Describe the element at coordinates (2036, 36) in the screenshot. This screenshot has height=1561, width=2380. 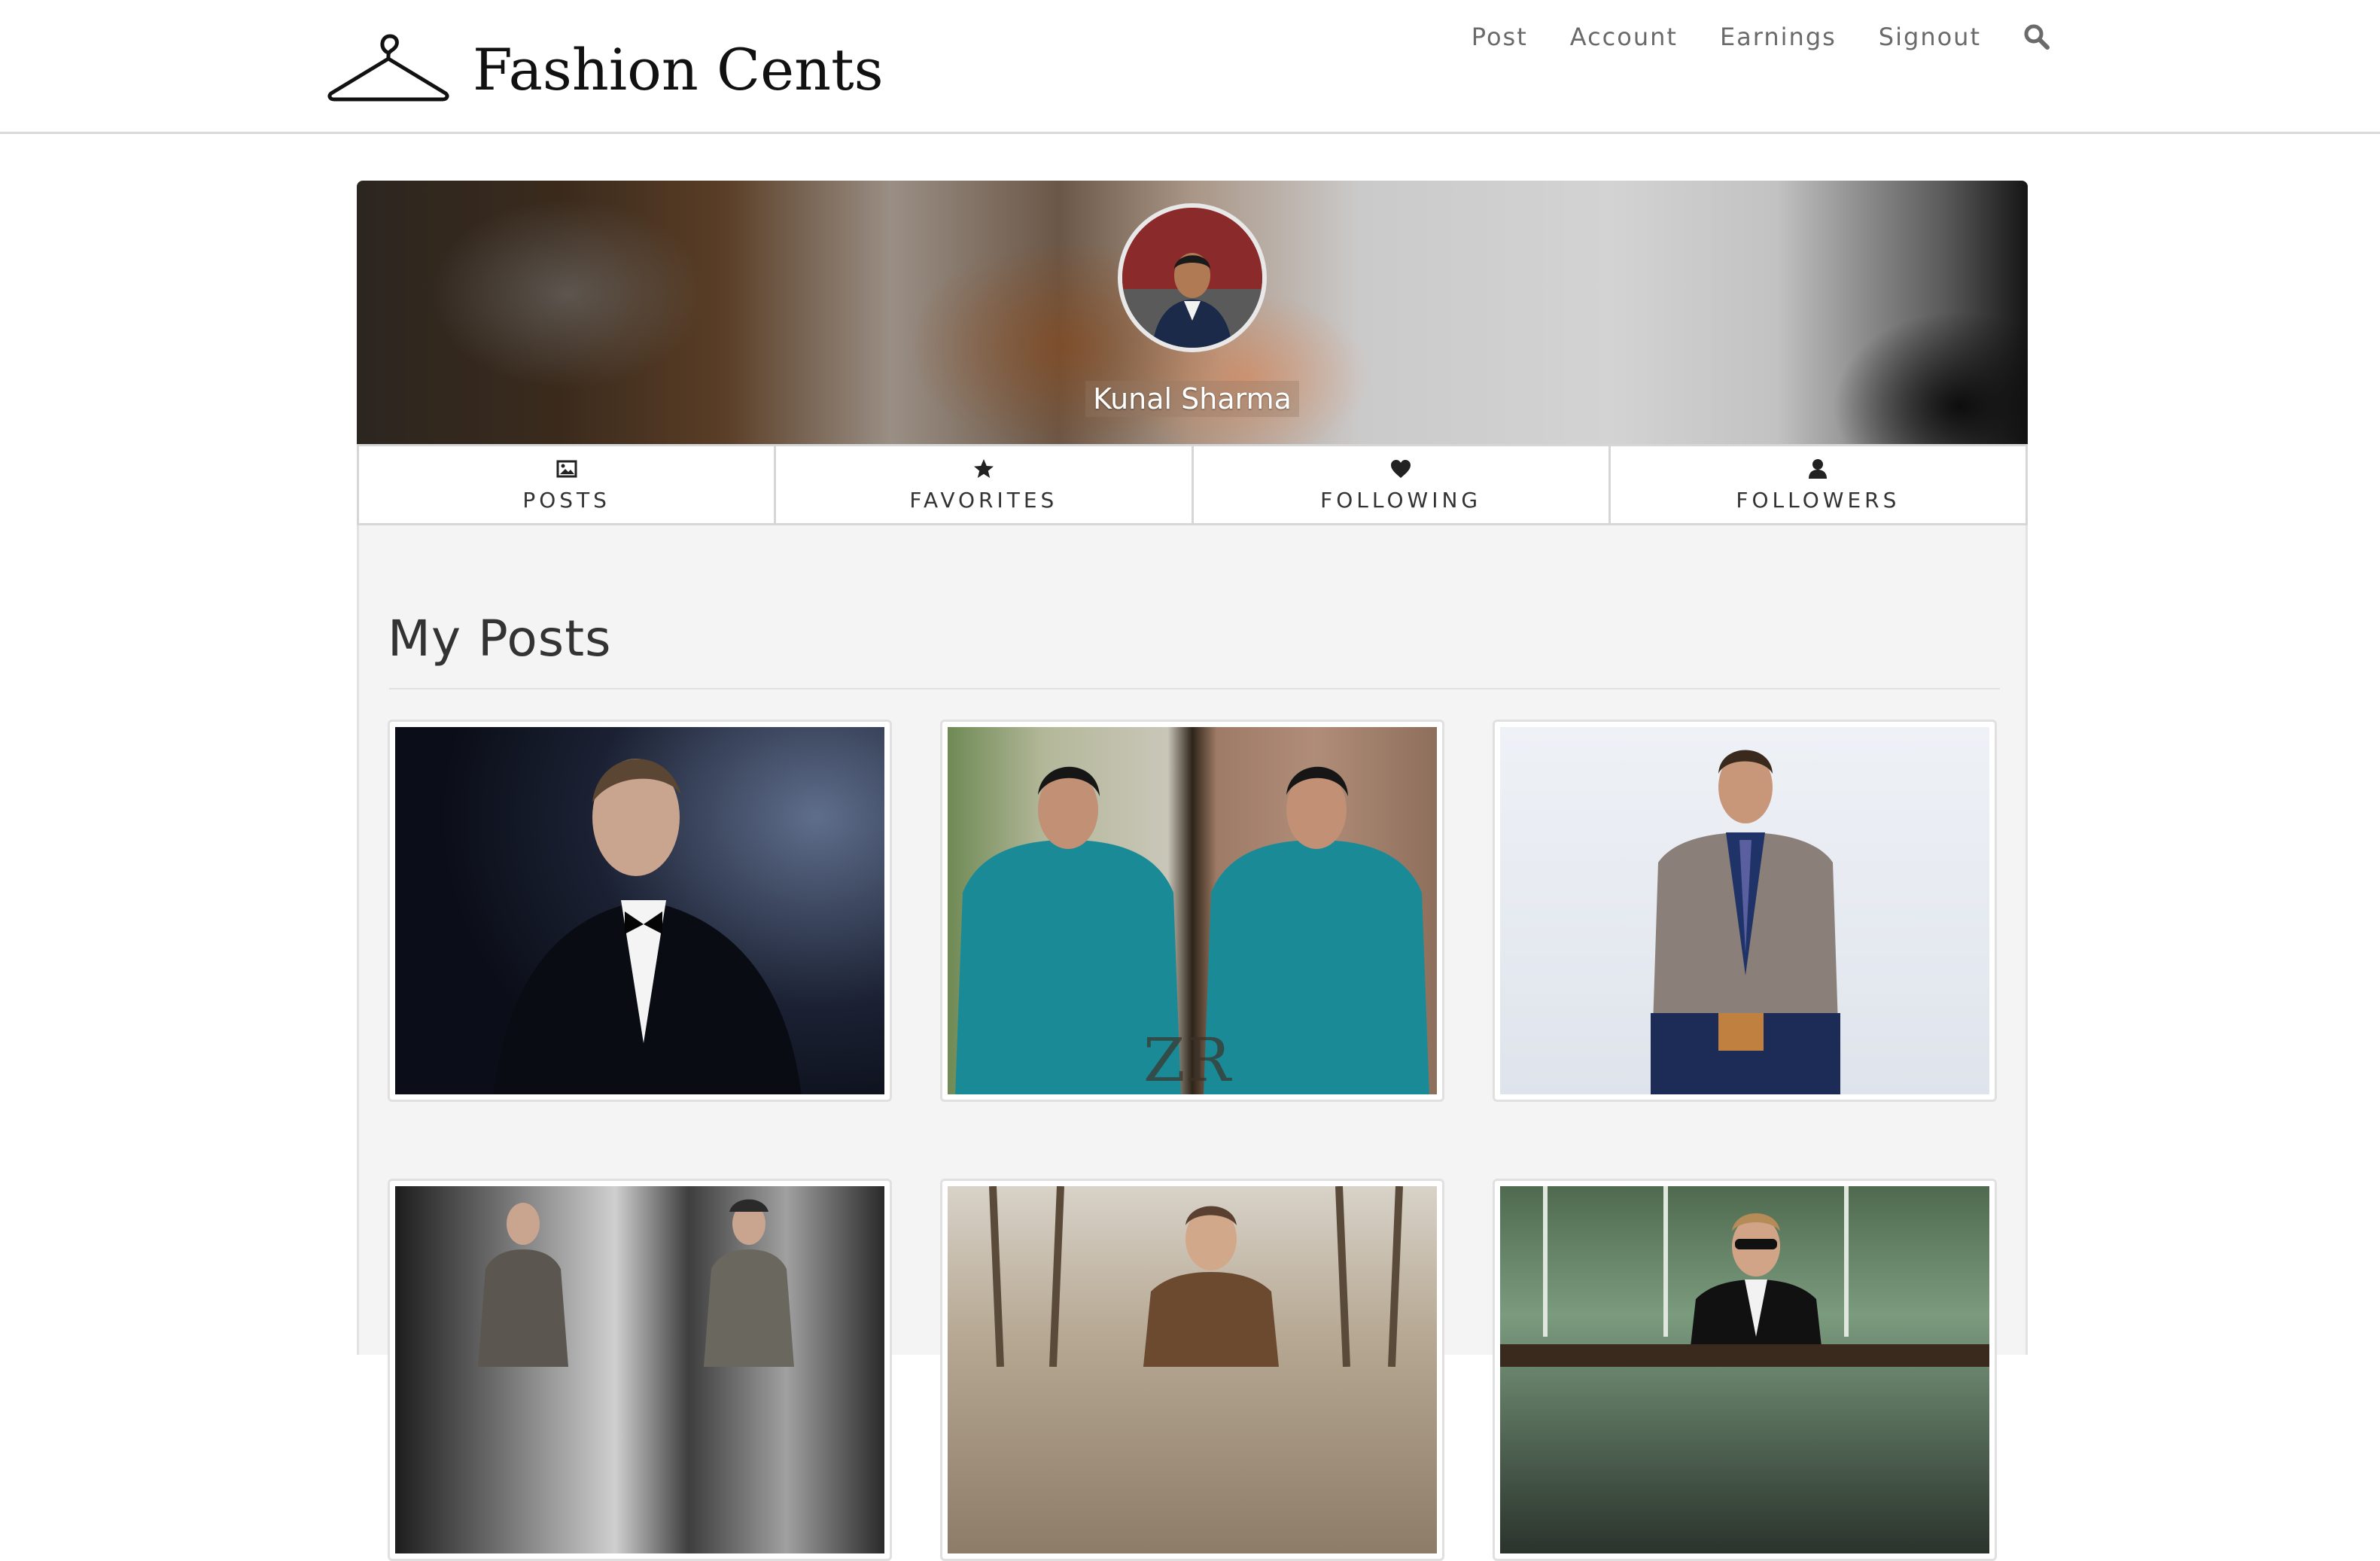
I see `search-icon` at that location.